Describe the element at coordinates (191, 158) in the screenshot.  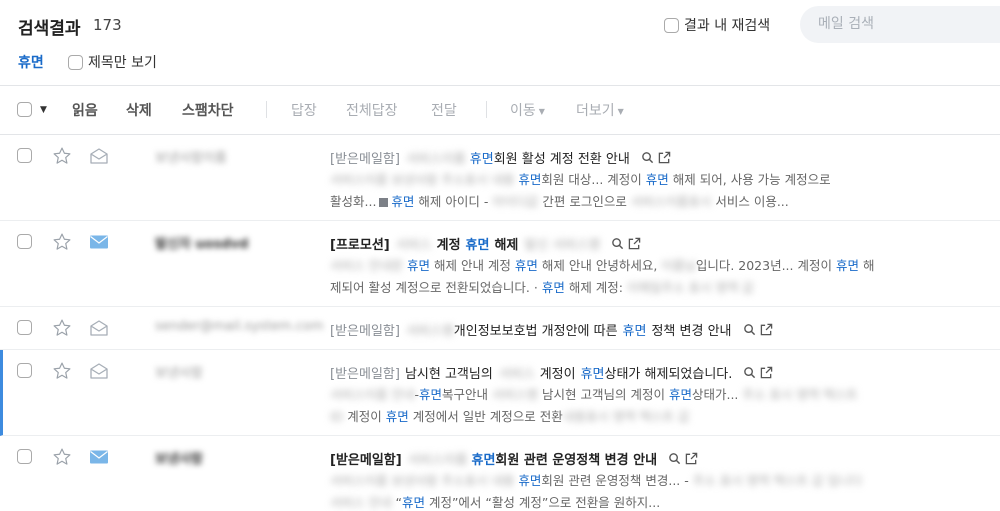
I see `mail-sender: 보낸사람이름` at that location.